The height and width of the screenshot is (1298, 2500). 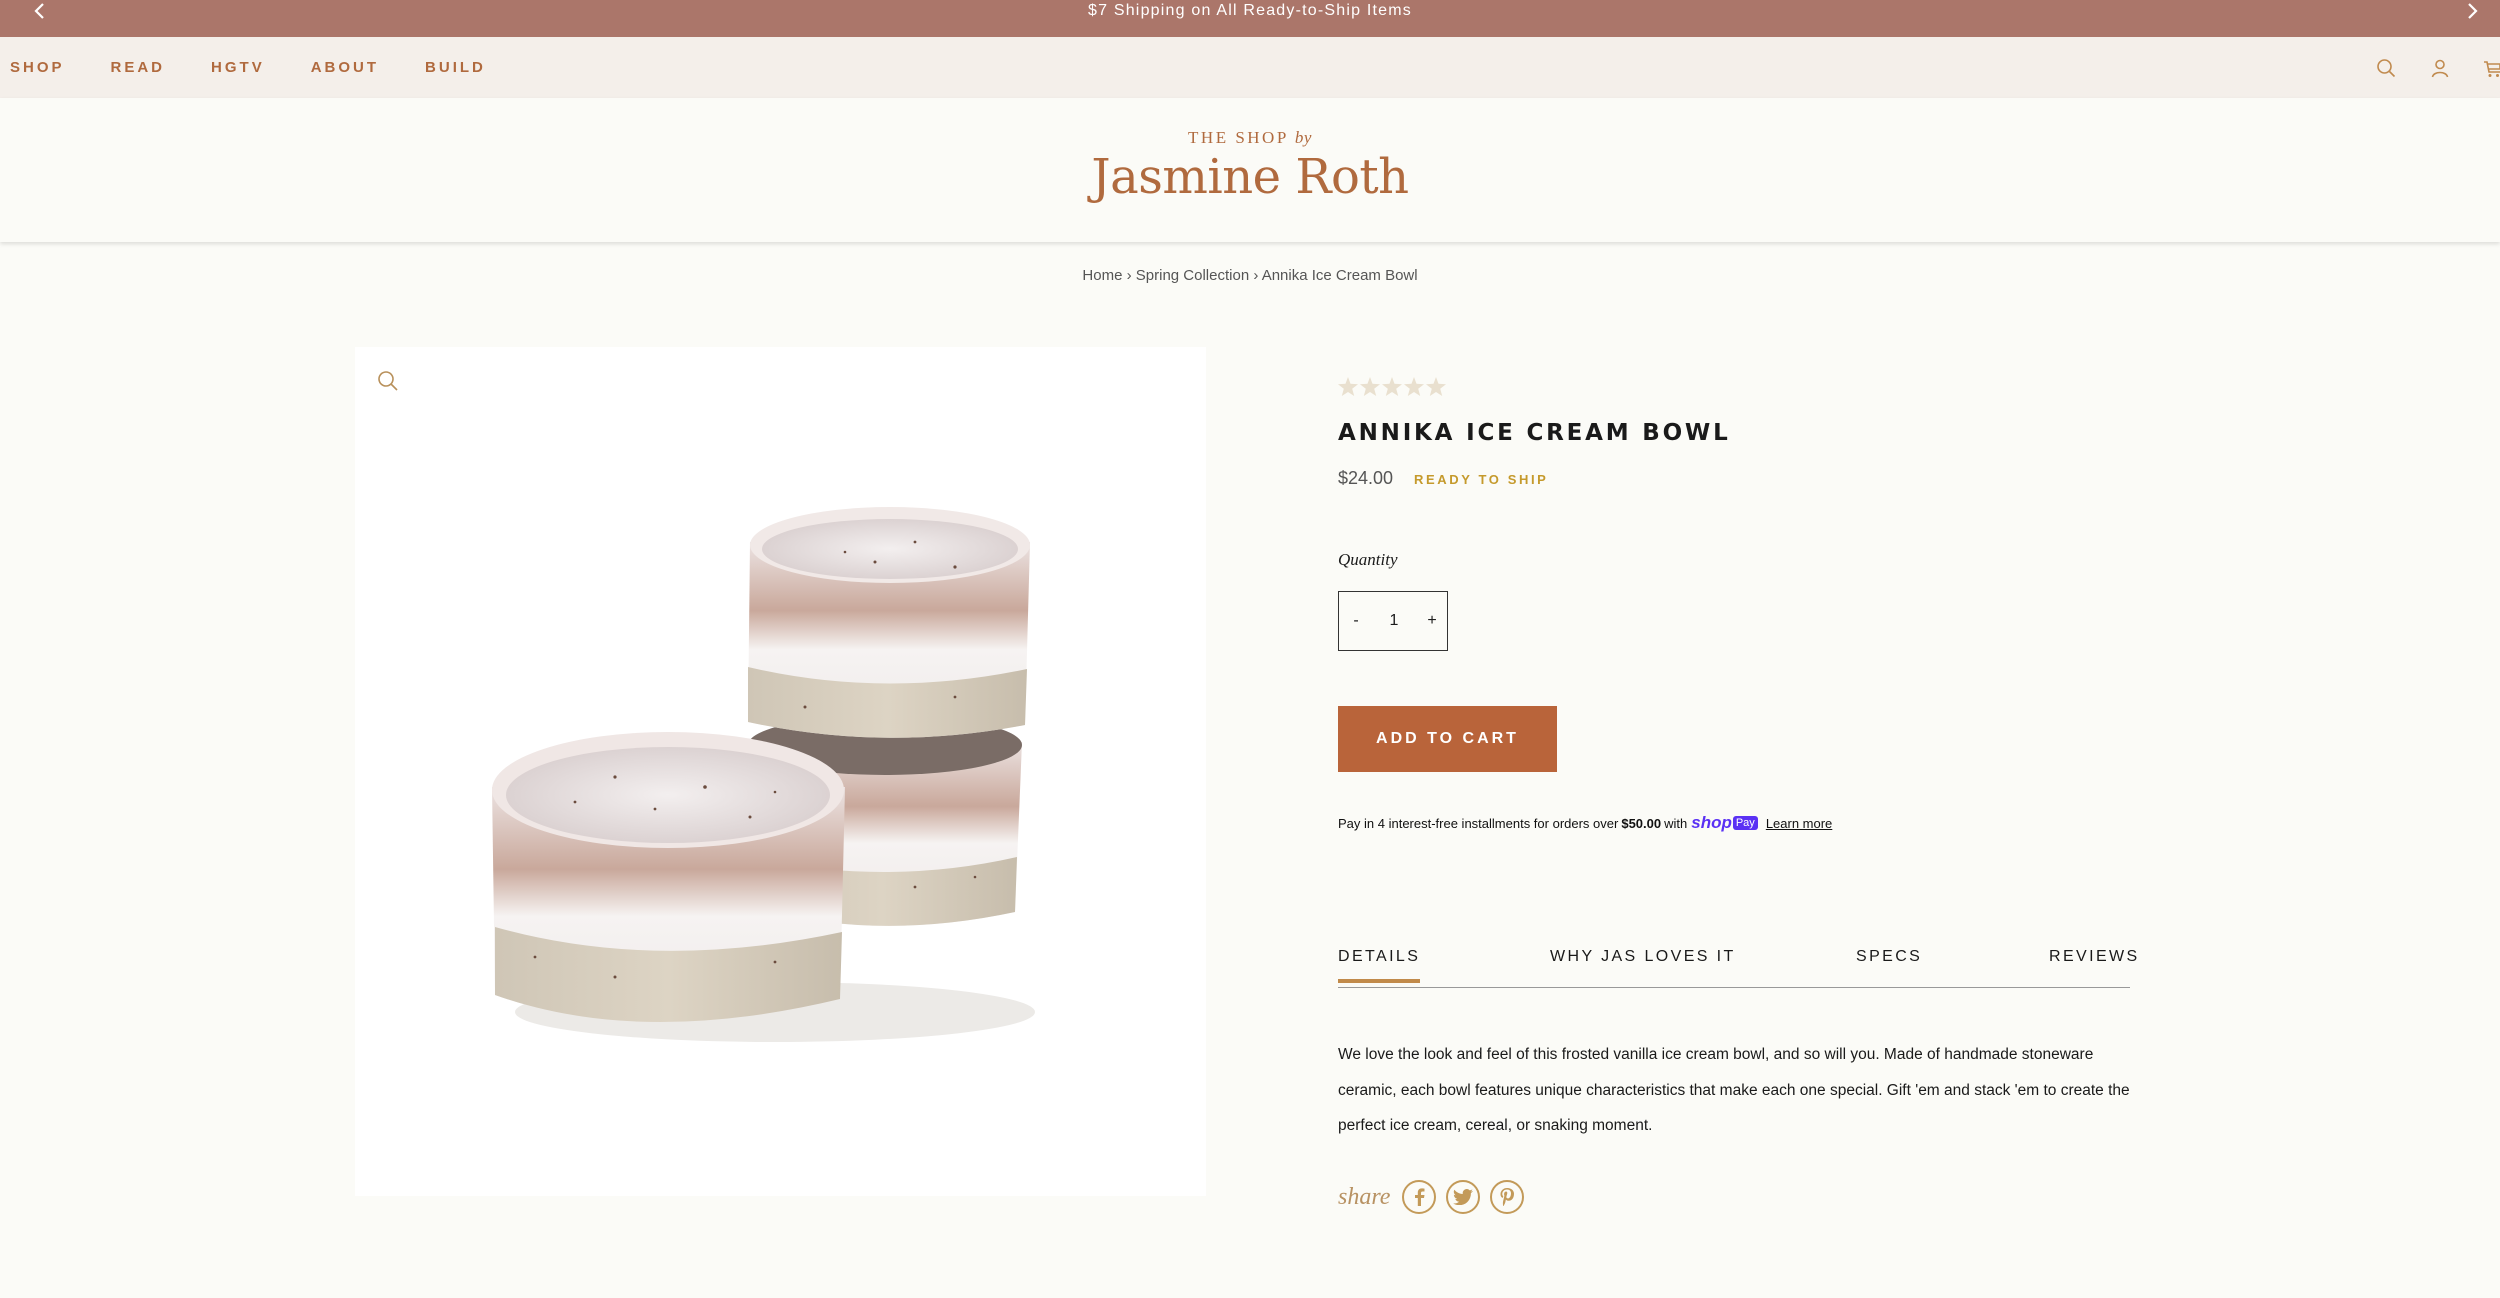 I want to click on shop-pay-amount: $50.00, so click(x=1641, y=823).